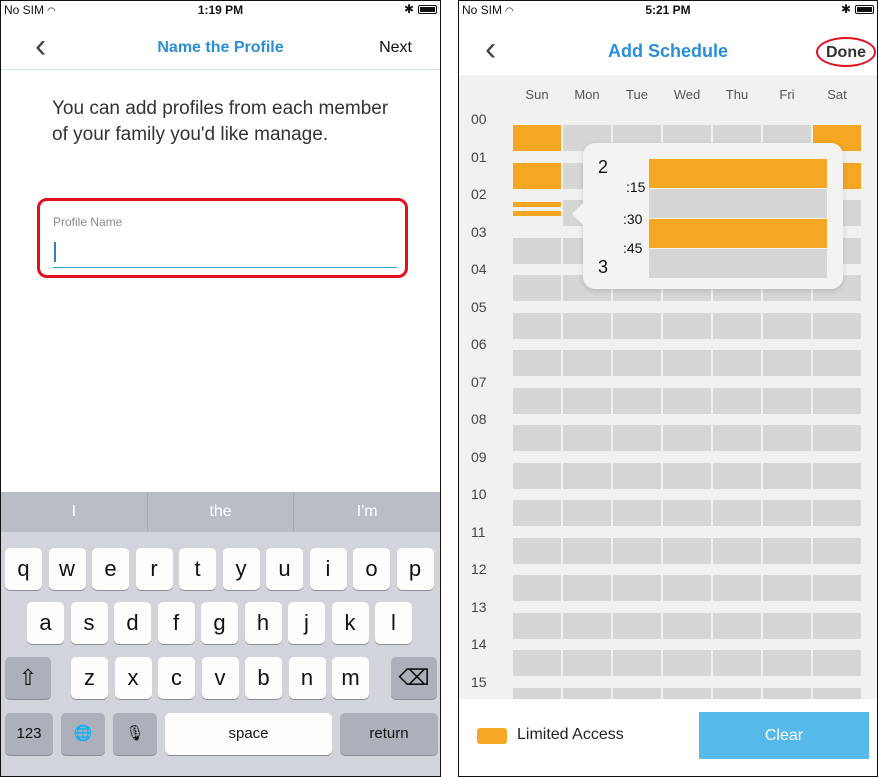 The width and height of the screenshot is (878, 777). What do you see at coordinates (83, 734) in the screenshot?
I see `globe-icon: 🌐` at bounding box center [83, 734].